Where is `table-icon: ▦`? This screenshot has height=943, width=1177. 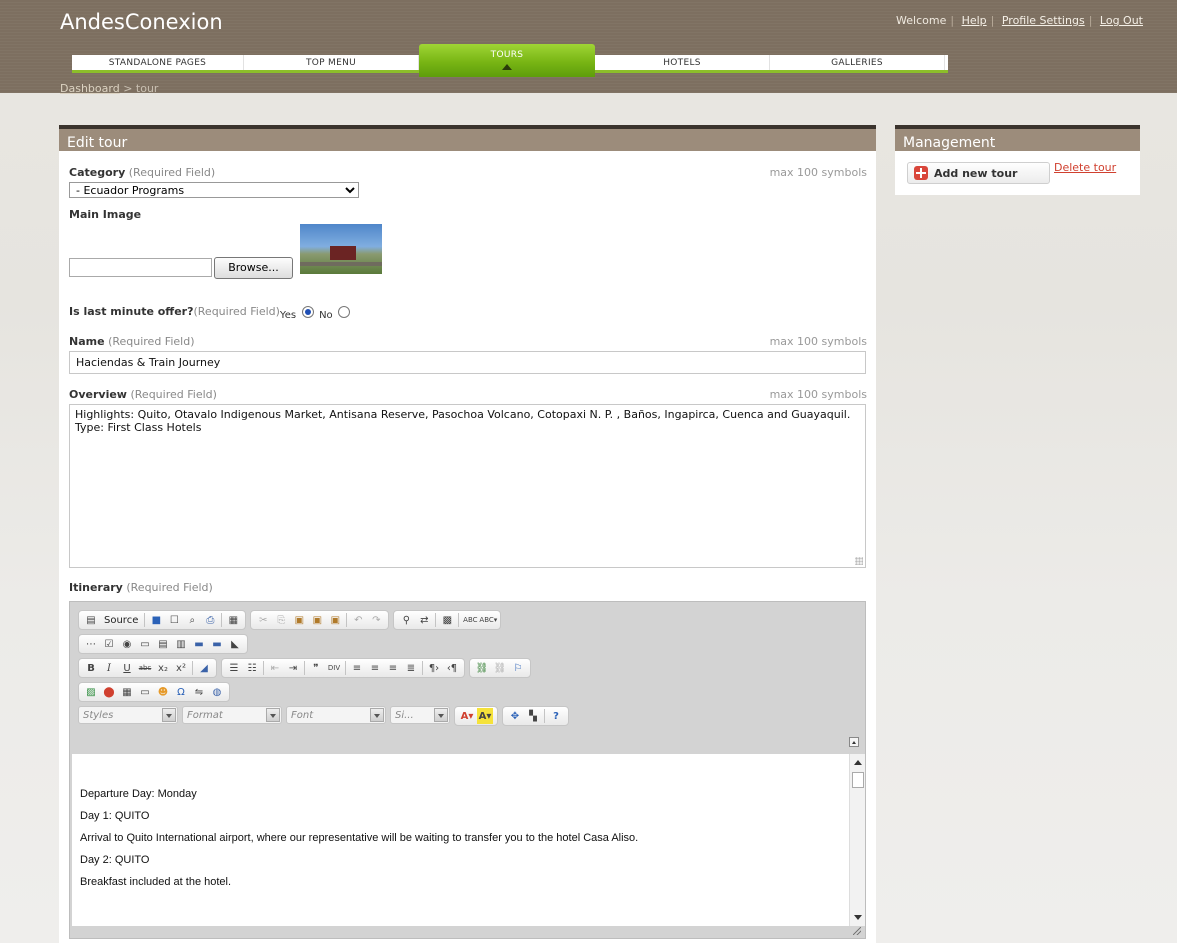 table-icon: ▦ is located at coordinates (127, 692).